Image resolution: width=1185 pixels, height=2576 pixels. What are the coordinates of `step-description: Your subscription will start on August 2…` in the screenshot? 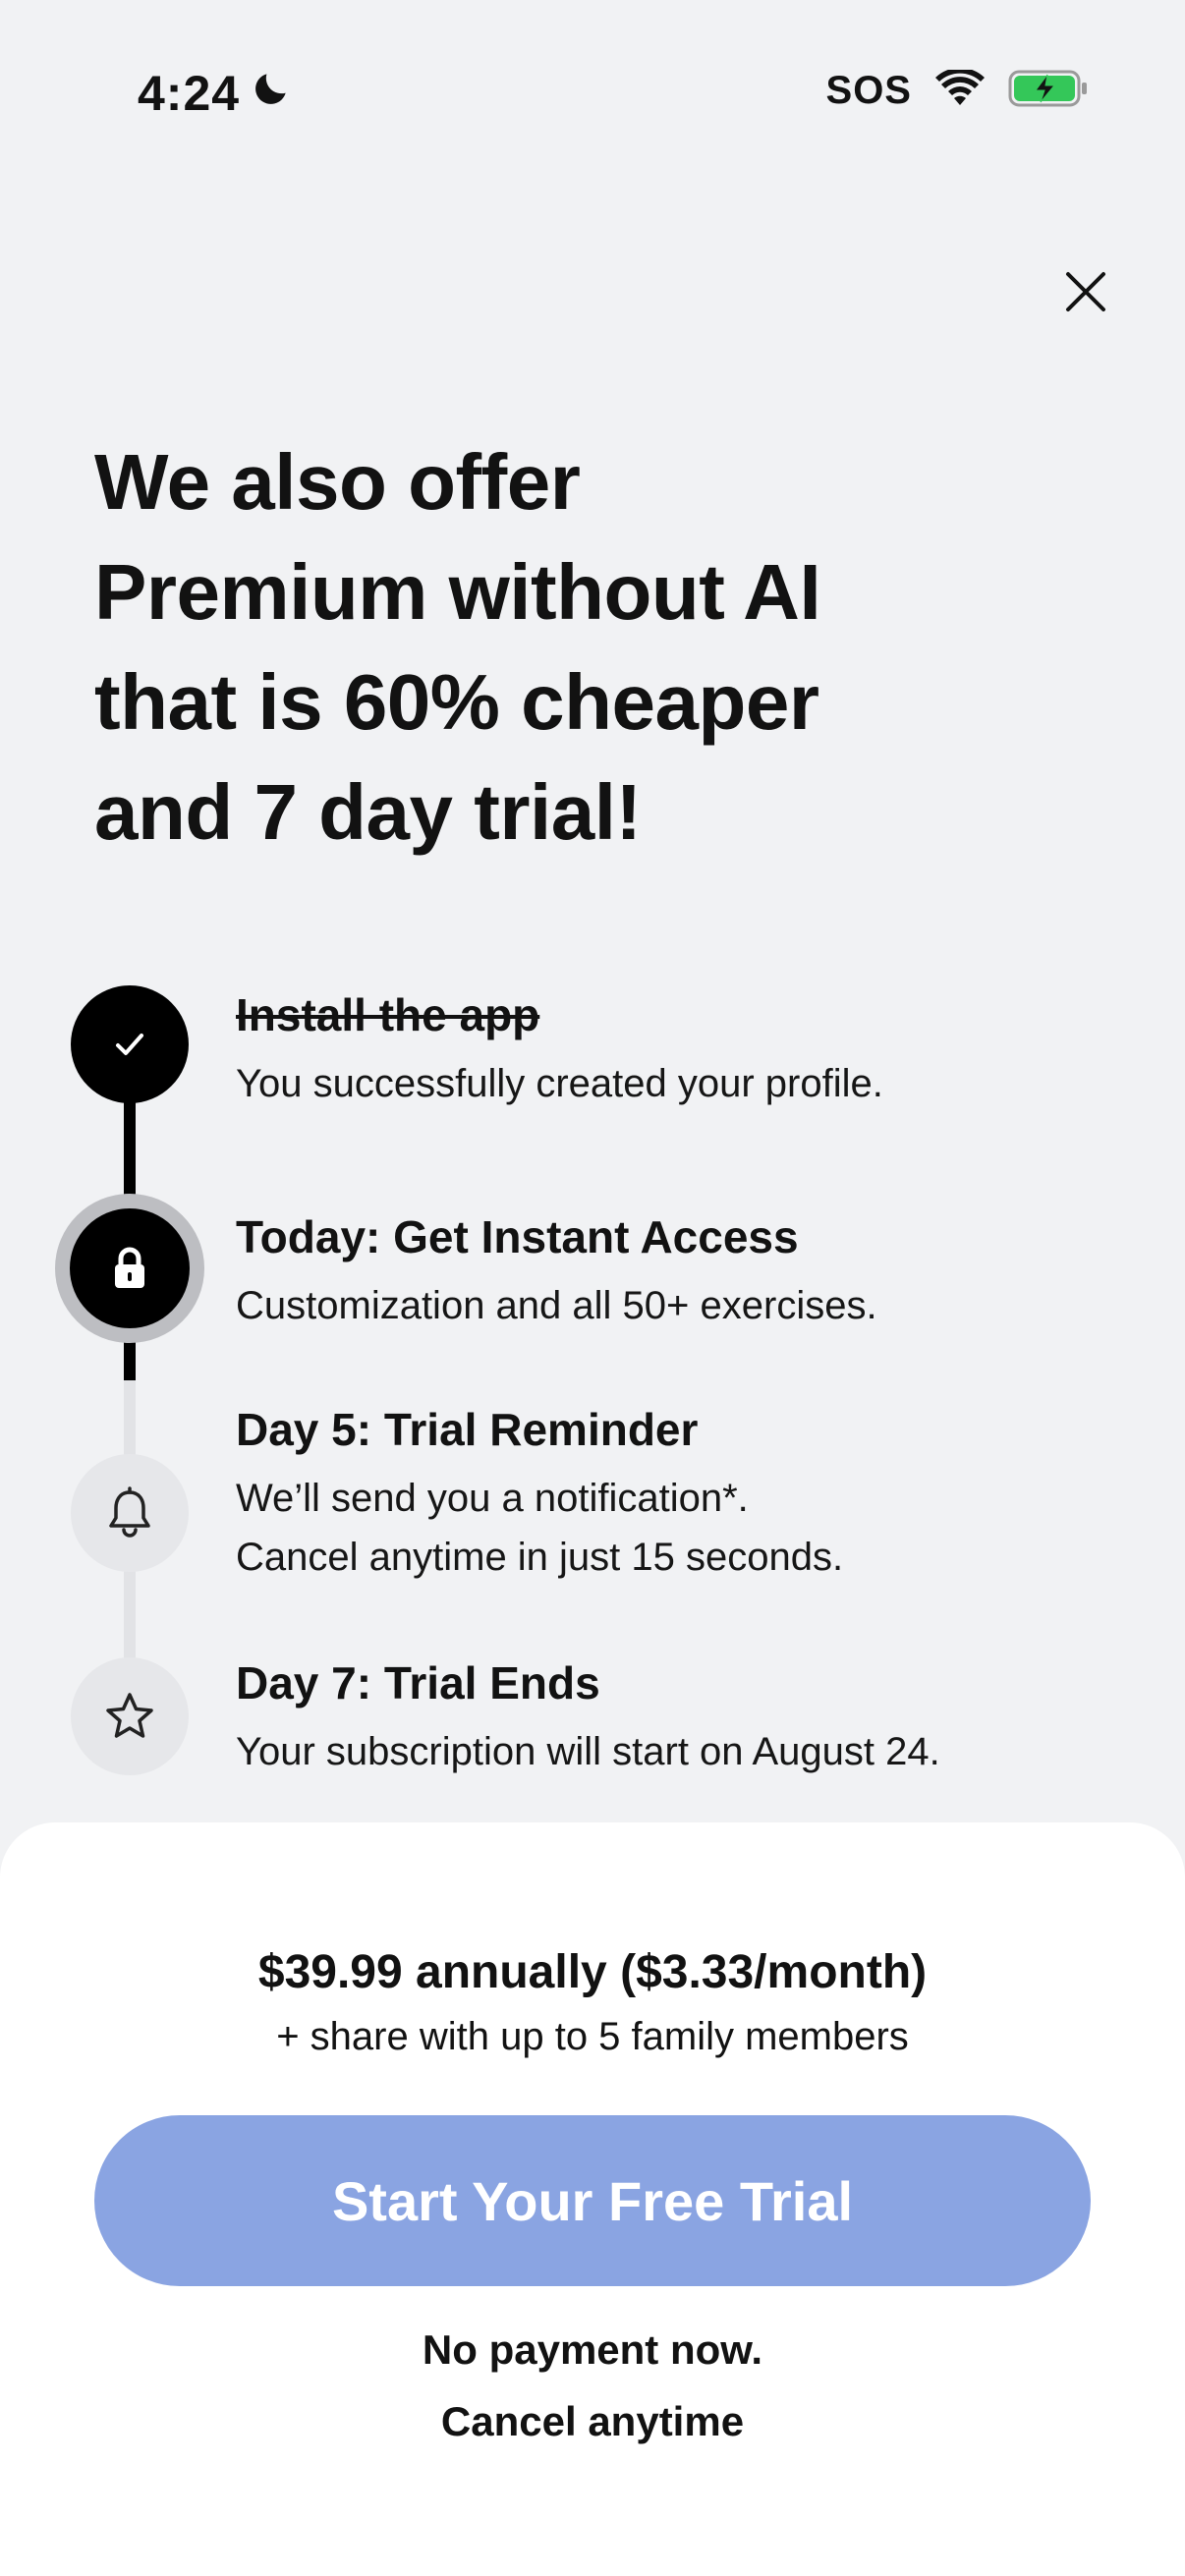 It's located at (588, 1751).